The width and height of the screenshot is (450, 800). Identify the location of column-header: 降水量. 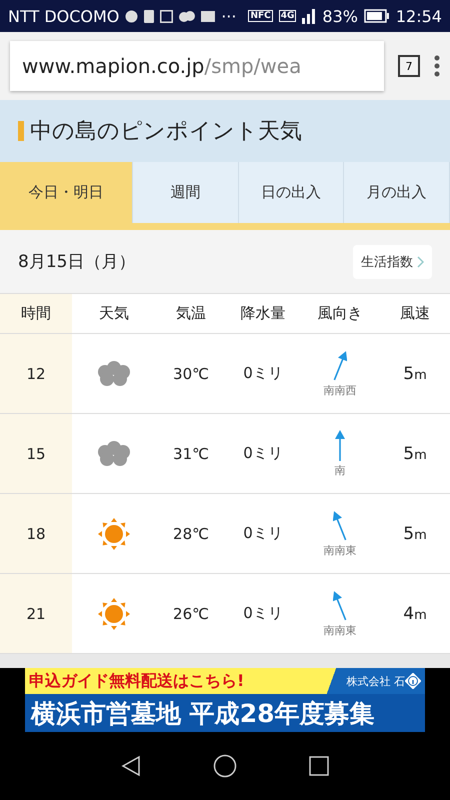
(263, 313).